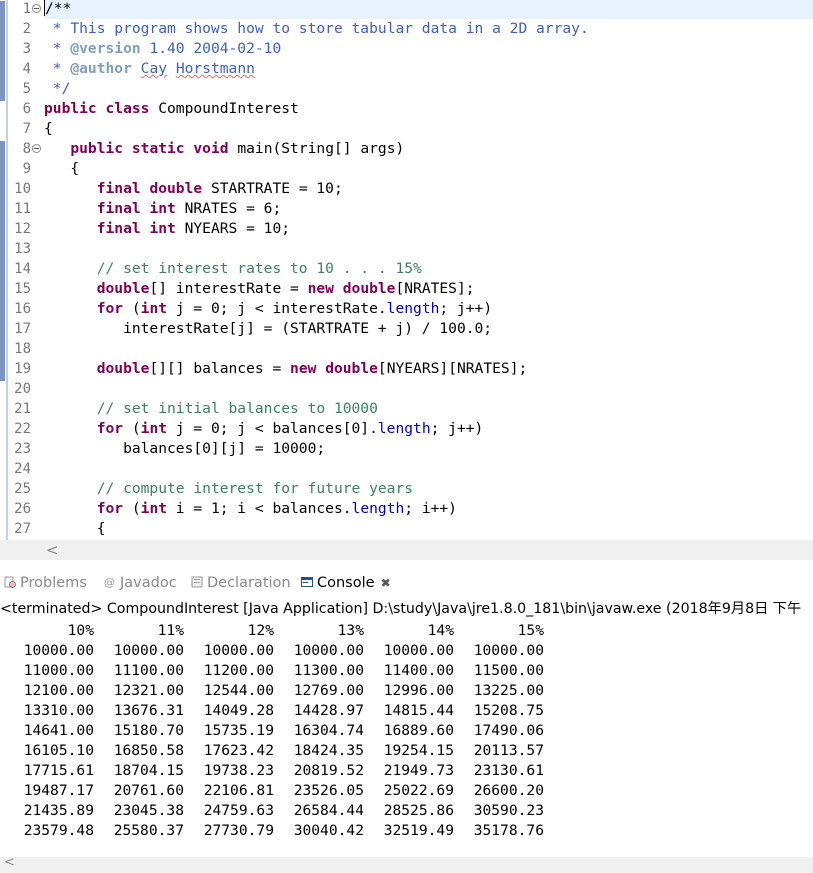 This screenshot has height=873, width=813. Describe the element at coordinates (233, 228) in the screenshot. I see `code-token: NYEARS = 10;` at that location.